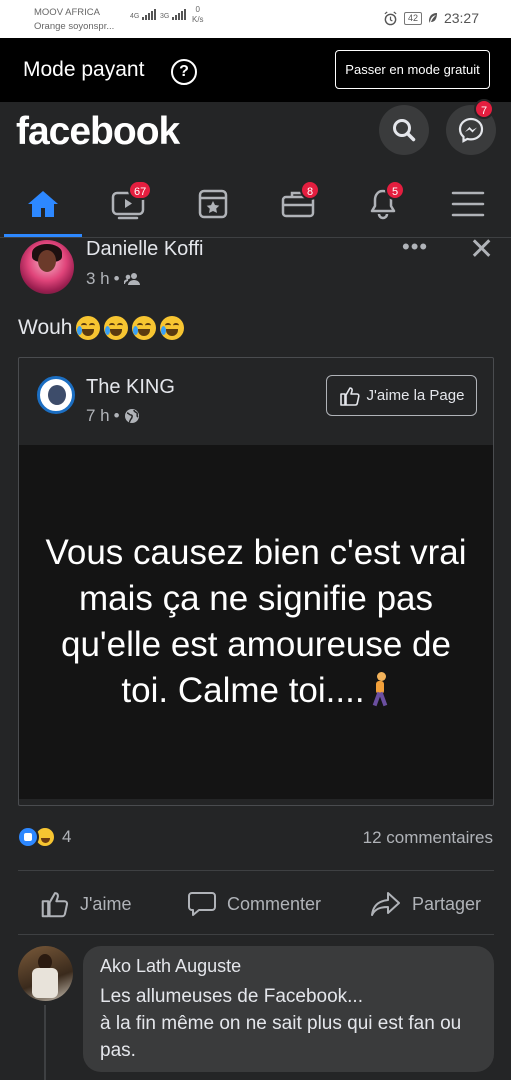 The width and height of the screenshot is (511, 1080). I want to click on messenger-button: 7, so click(471, 127).